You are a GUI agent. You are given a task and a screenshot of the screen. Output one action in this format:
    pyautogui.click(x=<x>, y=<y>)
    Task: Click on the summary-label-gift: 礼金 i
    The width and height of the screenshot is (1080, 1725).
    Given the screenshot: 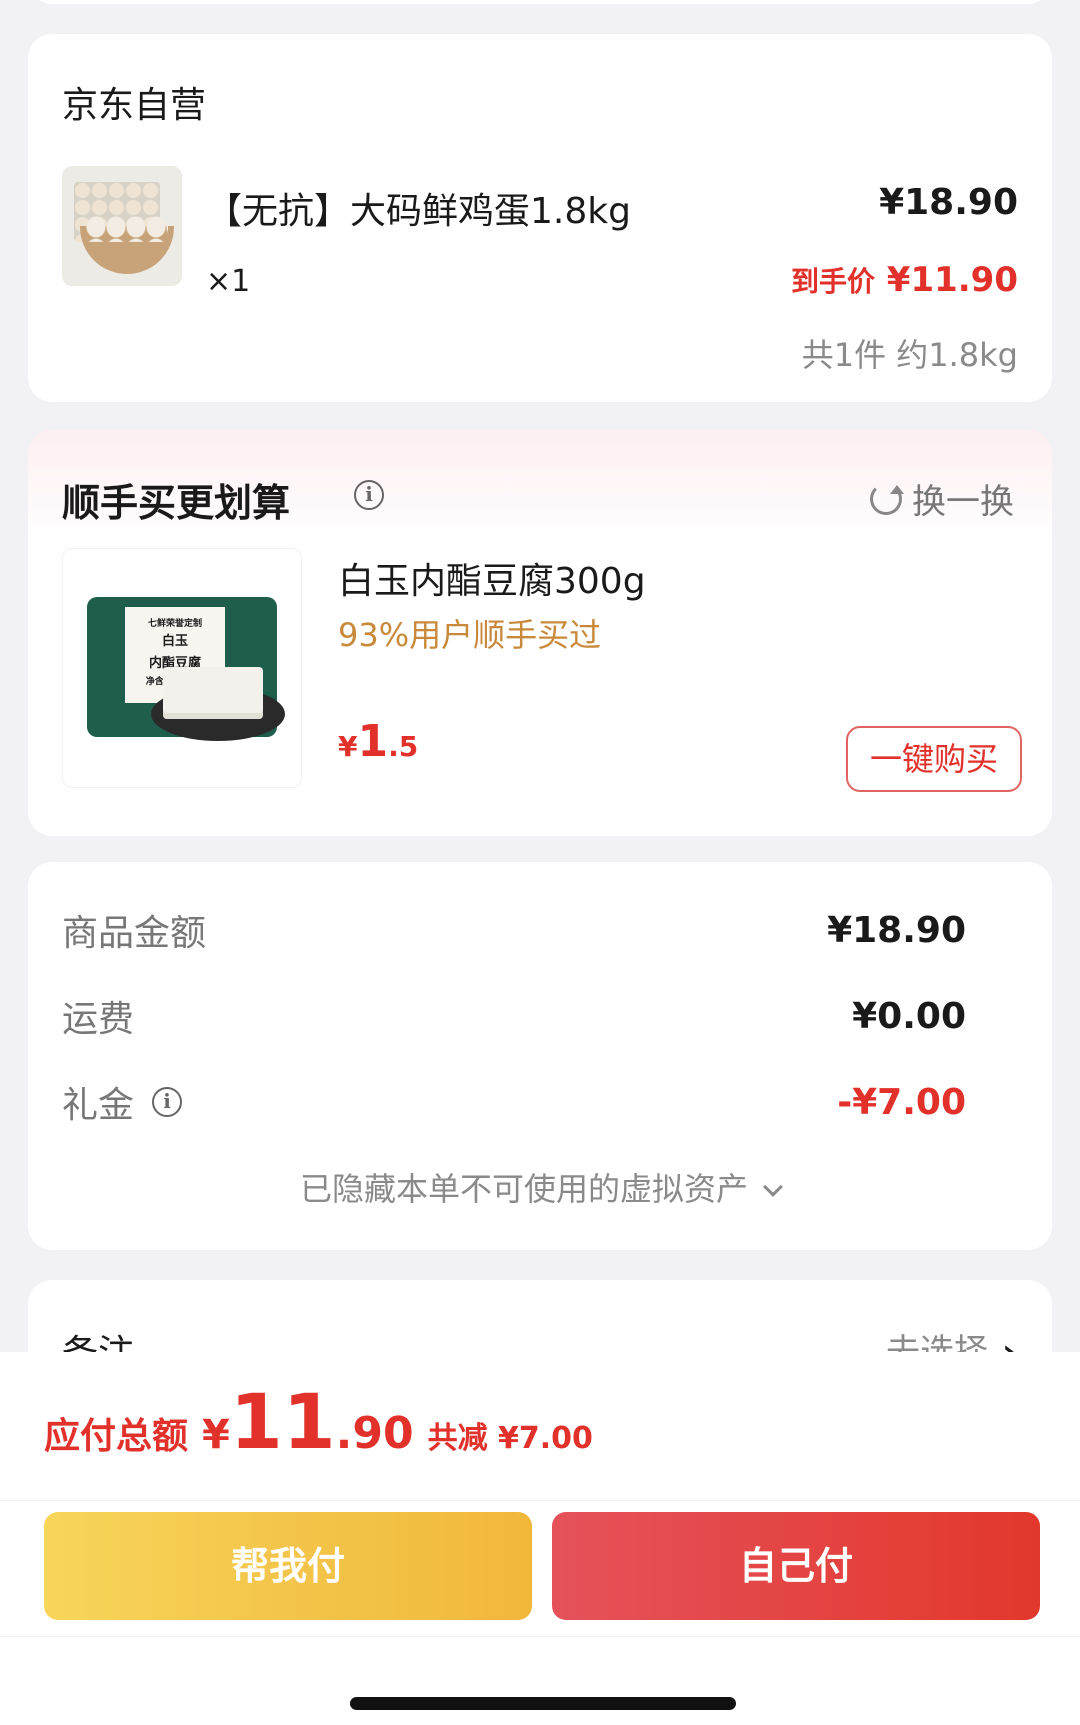 What is the action you would take?
    pyautogui.click(x=122, y=1102)
    